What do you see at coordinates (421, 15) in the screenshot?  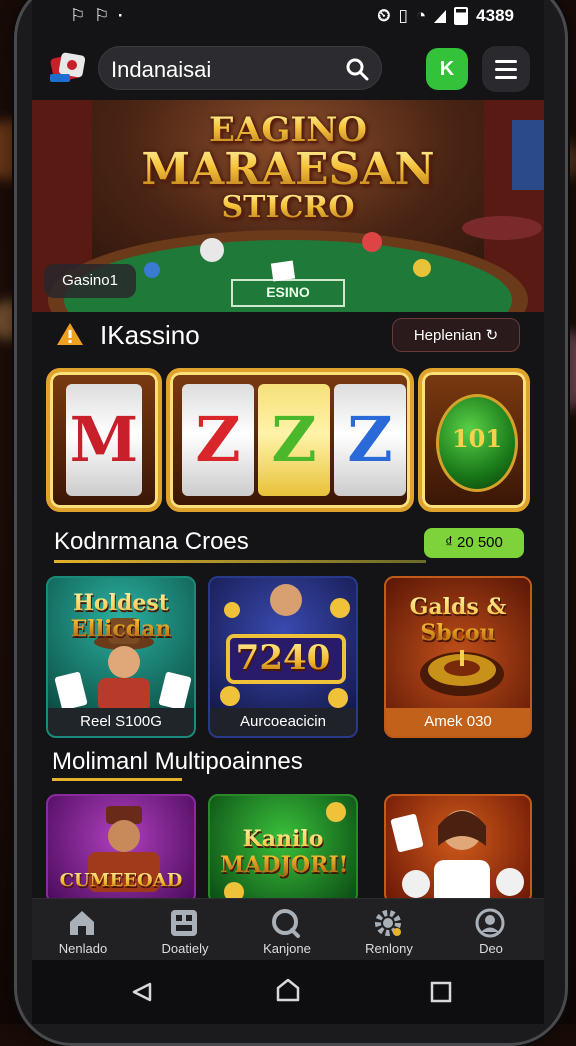 I see `wifi-icon: ◔` at bounding box center [421, 15].